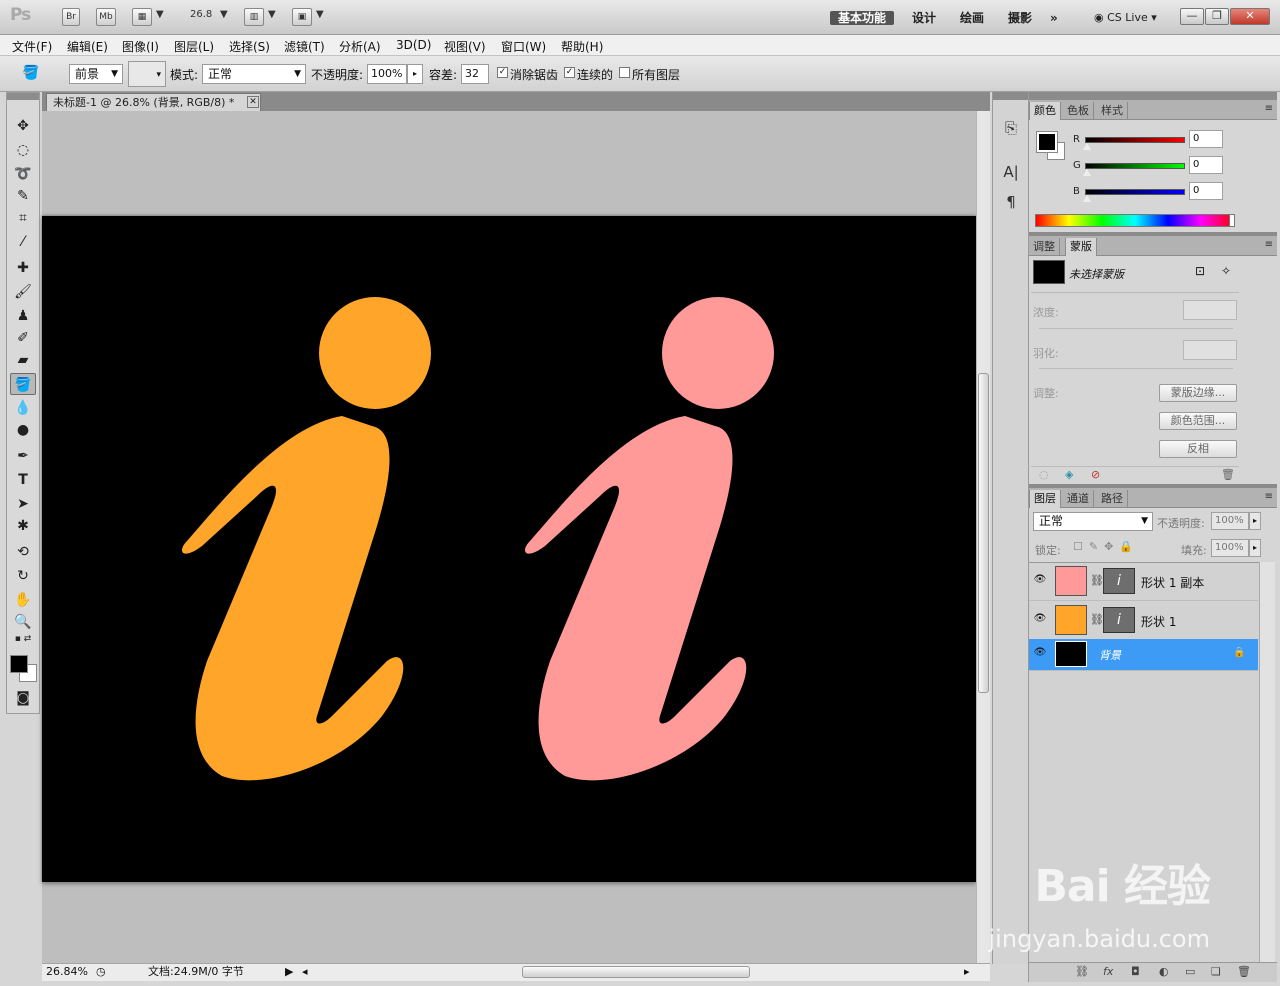 This screenshot has height=986, width=1280. What do you see at coordinates (254, 74) in the screenshot?
I see `blend-mode-select: 正常 ▼` at bounding box center [254, 74].